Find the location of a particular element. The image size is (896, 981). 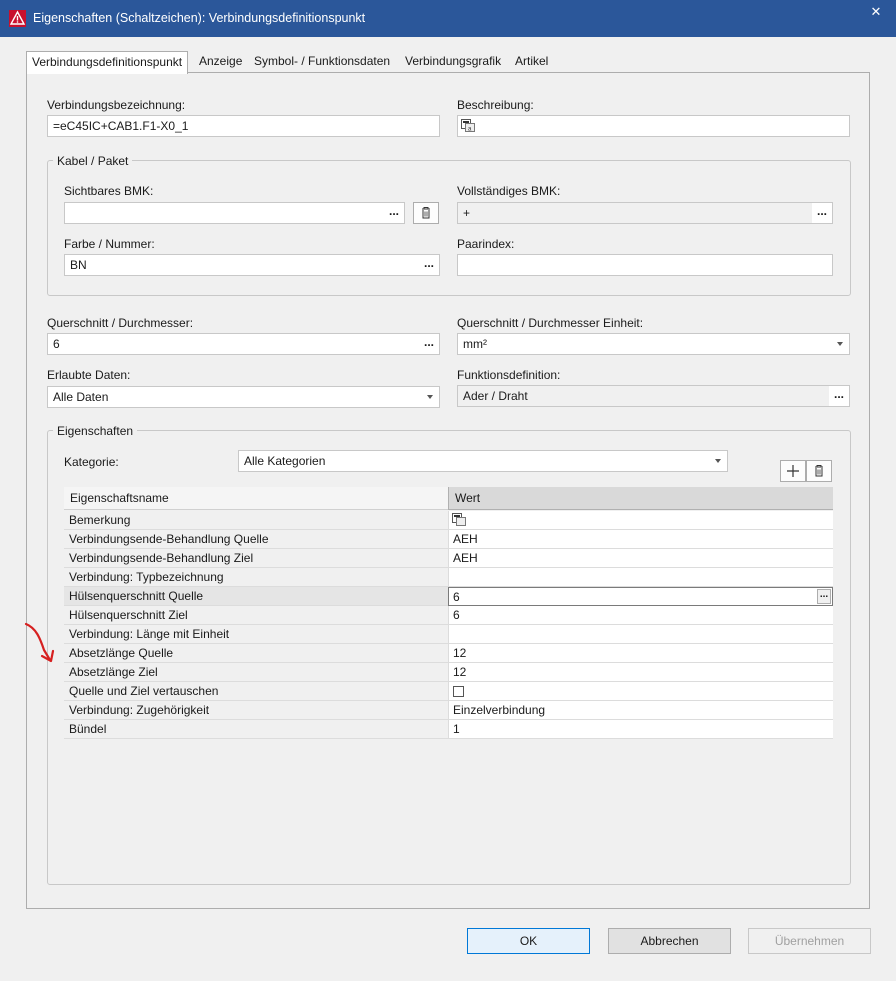

table-row: Absetzlänge Ziel 12 is located at coordinates (448, 672).